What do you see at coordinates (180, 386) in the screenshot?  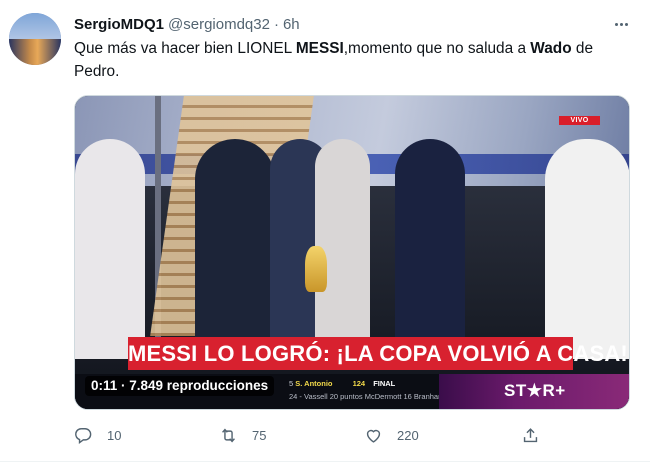 I see `video-view-count: 0:11 · 7.849 reproducciones` at bounding box center [180, 386].